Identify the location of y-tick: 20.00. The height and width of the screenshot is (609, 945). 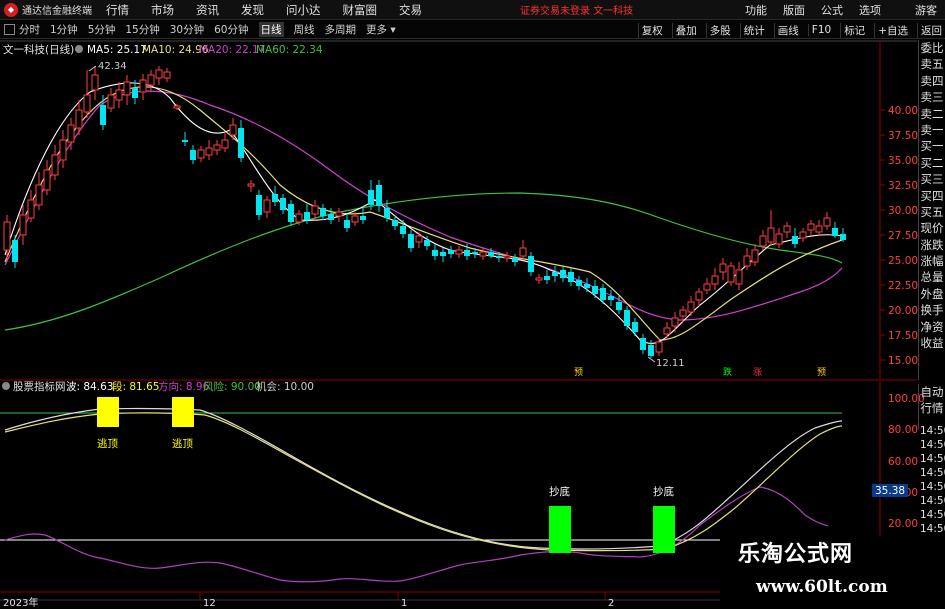
(903, 311).